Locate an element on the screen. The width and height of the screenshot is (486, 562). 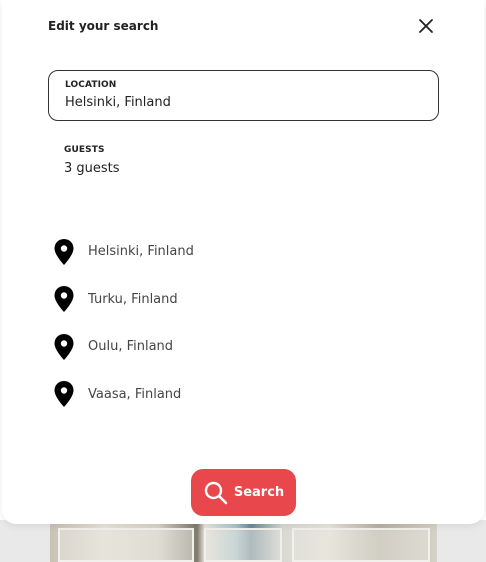
suggestion-label: Vaasa, Finland is located at coordinates (135, 394).